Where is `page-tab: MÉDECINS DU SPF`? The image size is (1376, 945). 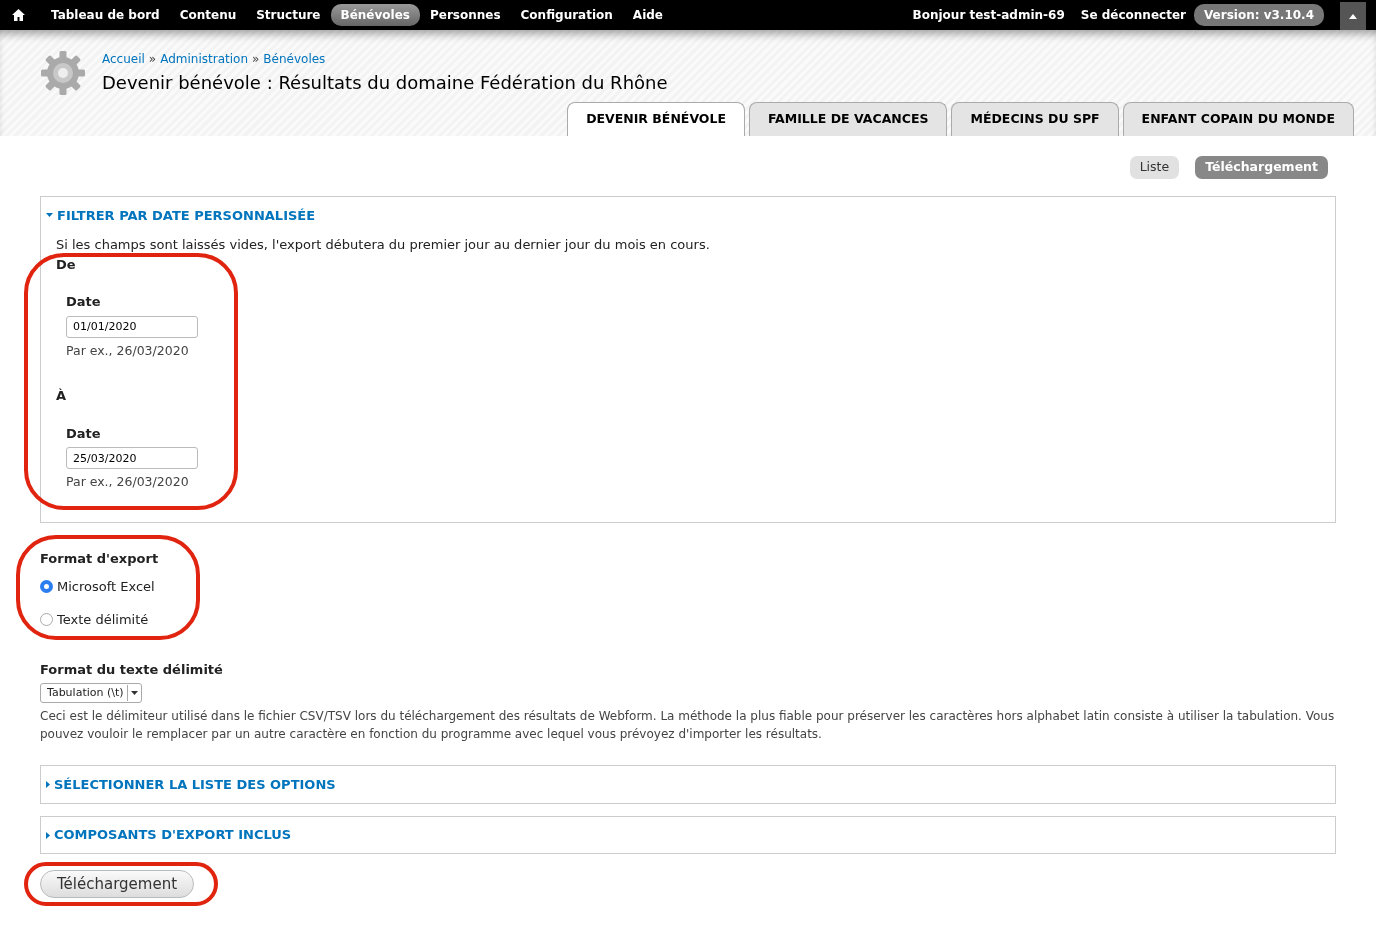 page-tab: MÉDECINS DU SPF is located at coordinates (1035, 119).